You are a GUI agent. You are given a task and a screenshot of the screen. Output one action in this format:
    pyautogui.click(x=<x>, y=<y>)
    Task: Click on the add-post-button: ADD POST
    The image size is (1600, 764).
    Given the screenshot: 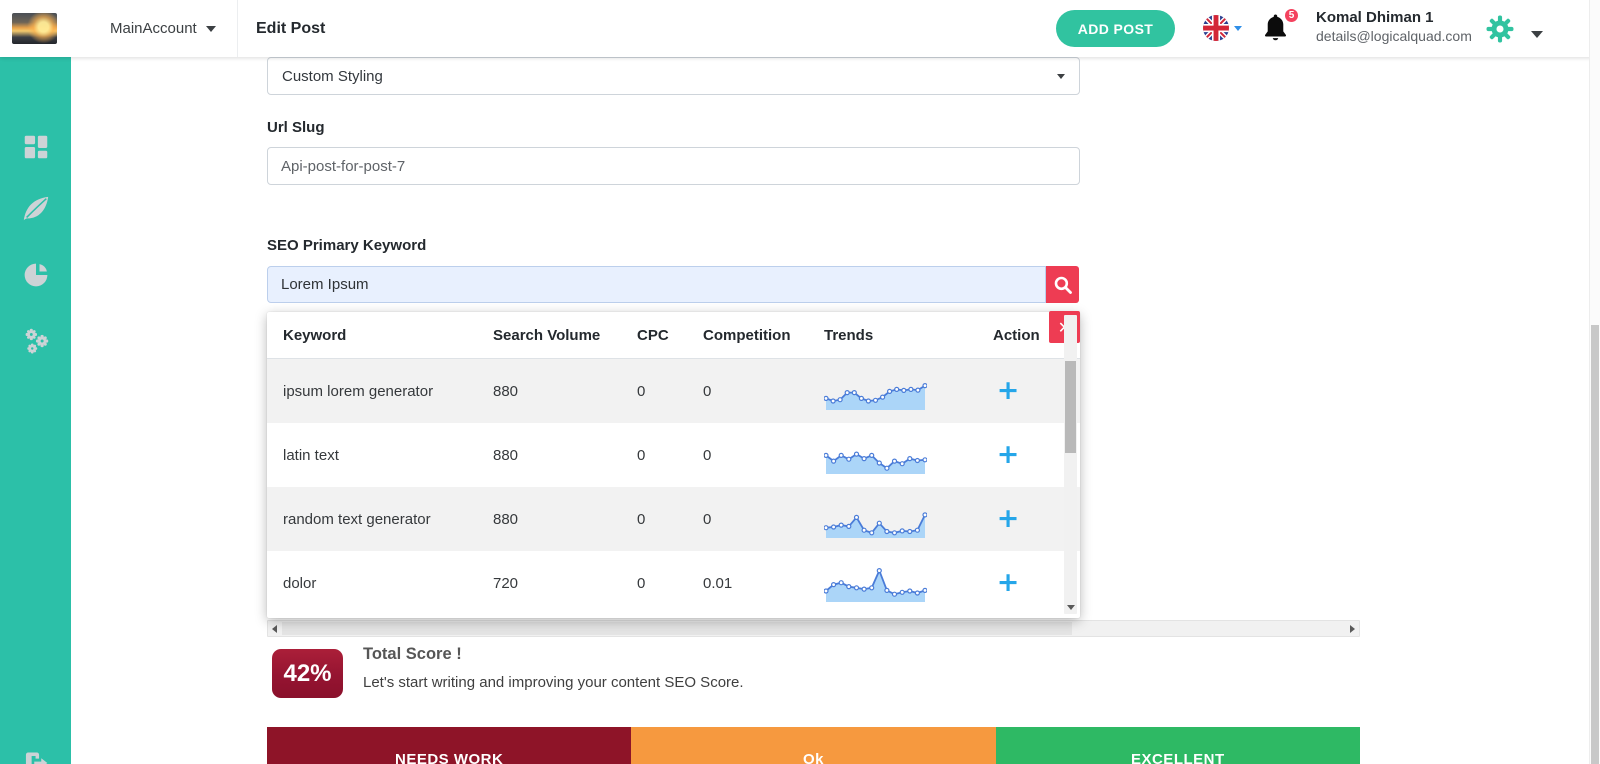 What is the action you would take?
    pyautogui.click(x=1115, y=28)
    